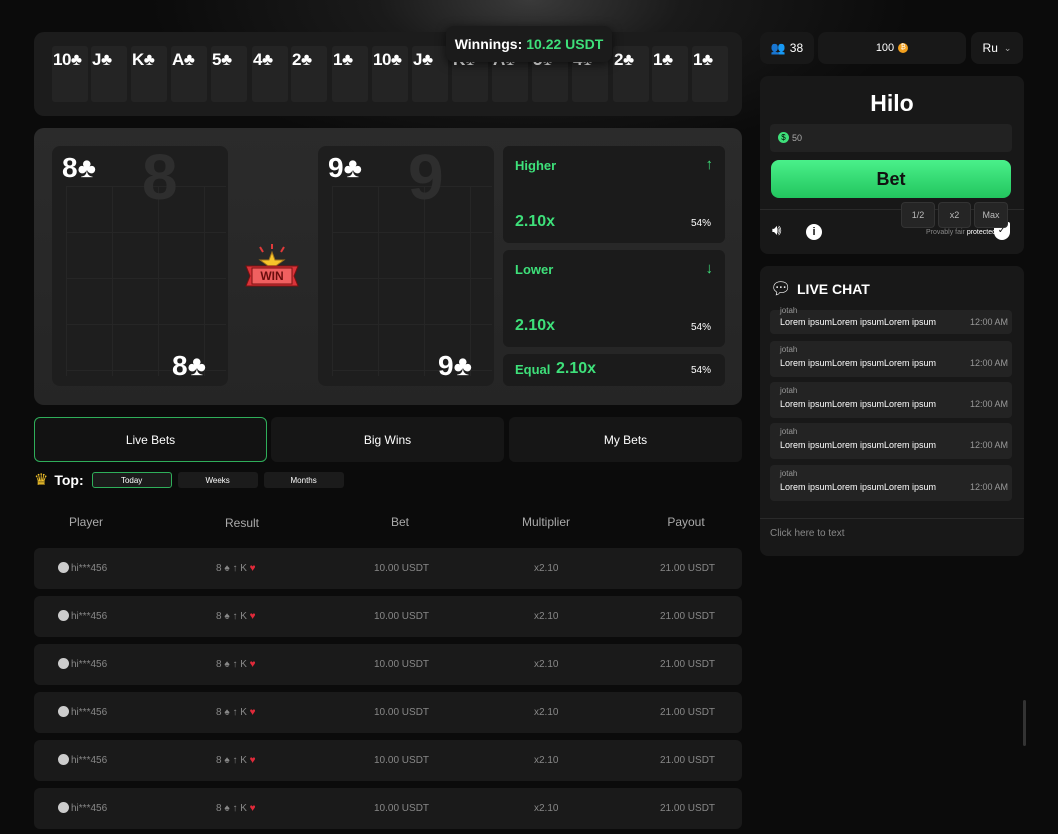 This screenshot has height=834, width=1058. What do you see at coordinates (455, 365) in the screenshot?
I see `next-card-bottom-label: 9♣` at bounding box center [455, 365].